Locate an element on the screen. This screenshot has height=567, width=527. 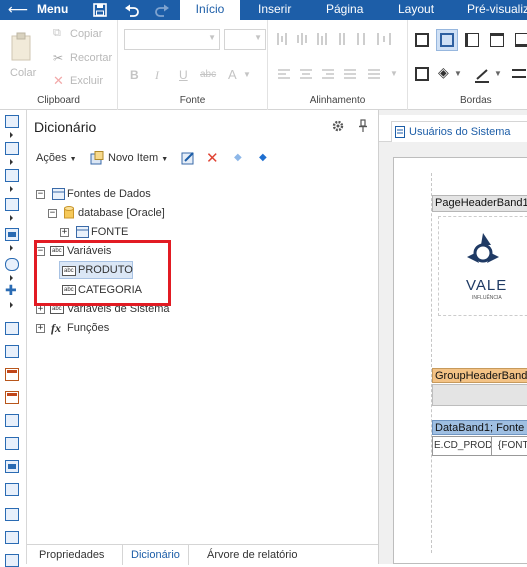
cut-button: Recortar is located at coordinates (91, 58).